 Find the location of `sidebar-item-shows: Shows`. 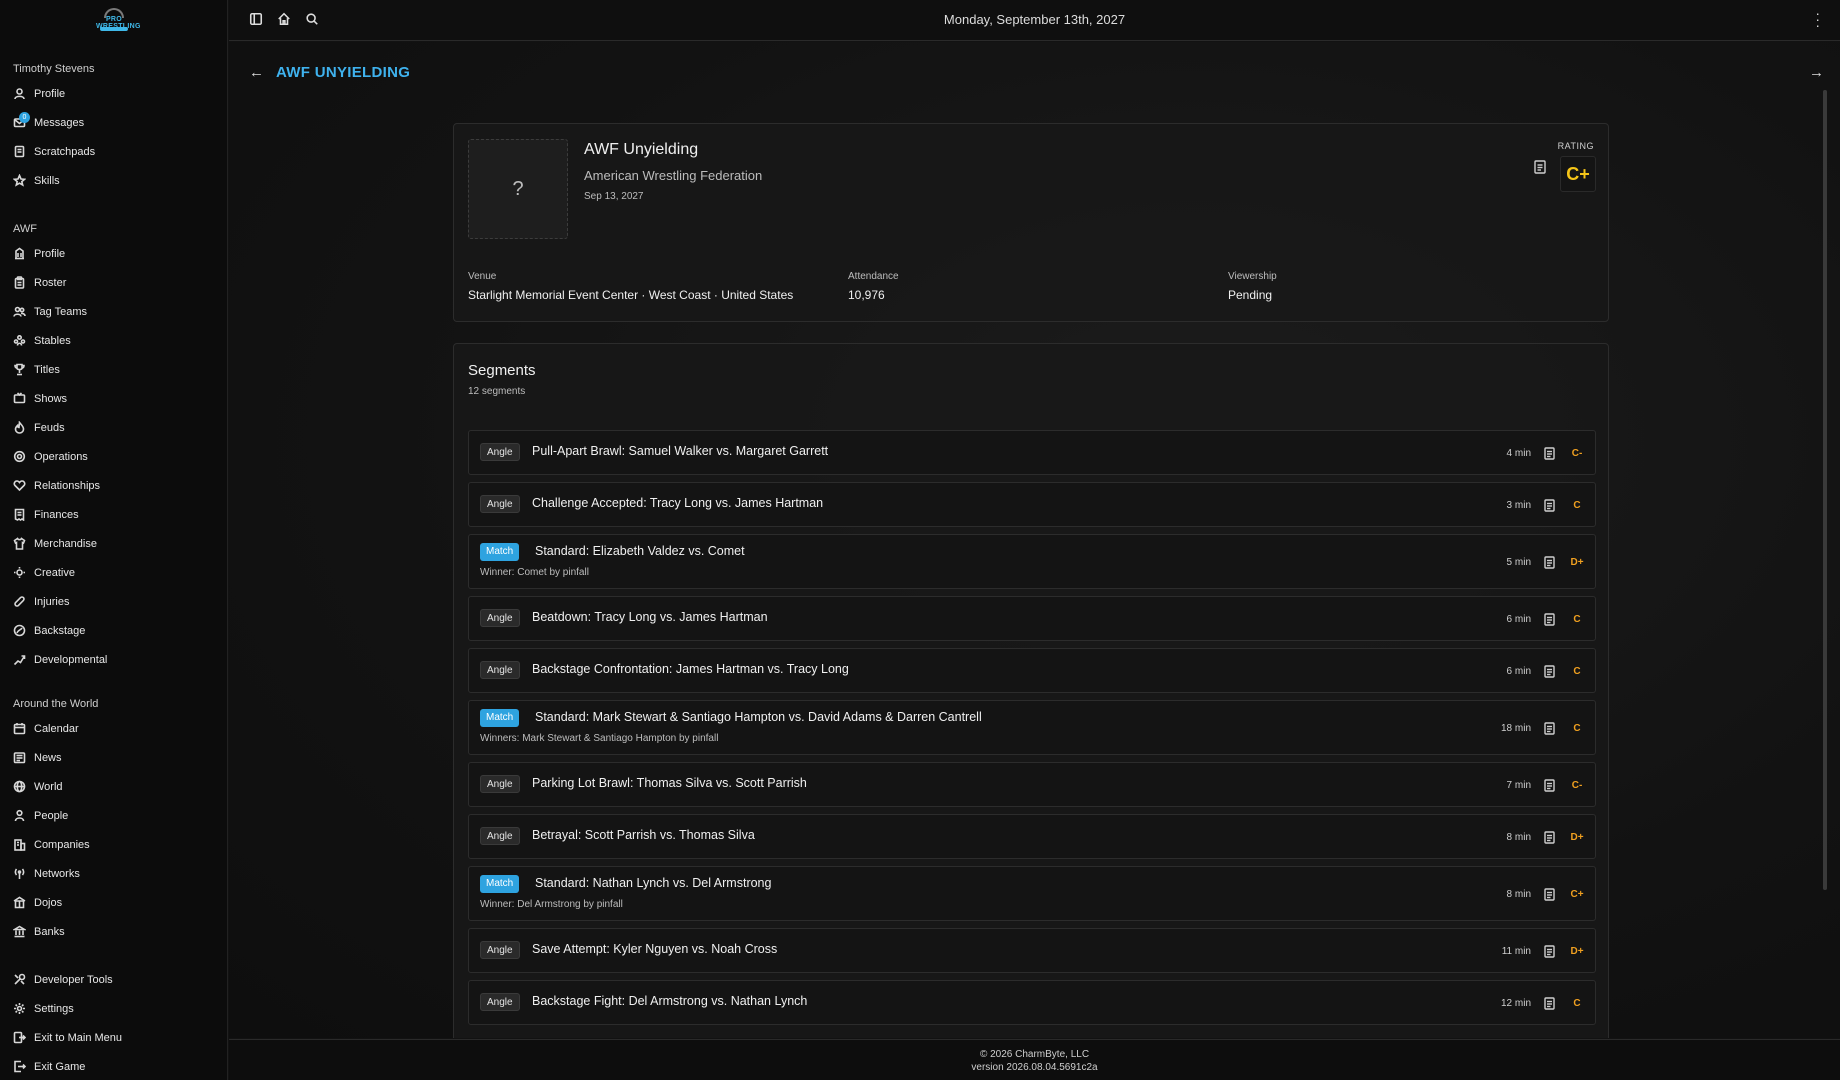

sidebar-item-shows: Shows is located at coordinates (113, 398).